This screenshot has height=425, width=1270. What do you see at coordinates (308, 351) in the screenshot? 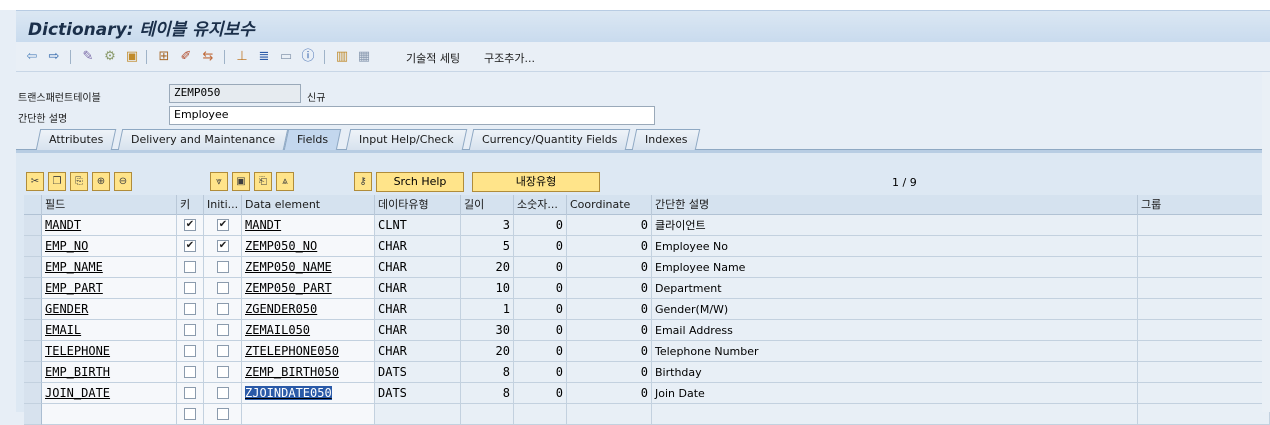
I see `data-element-cell: ZTELEPHONE050` at bounding box center [308, 351].